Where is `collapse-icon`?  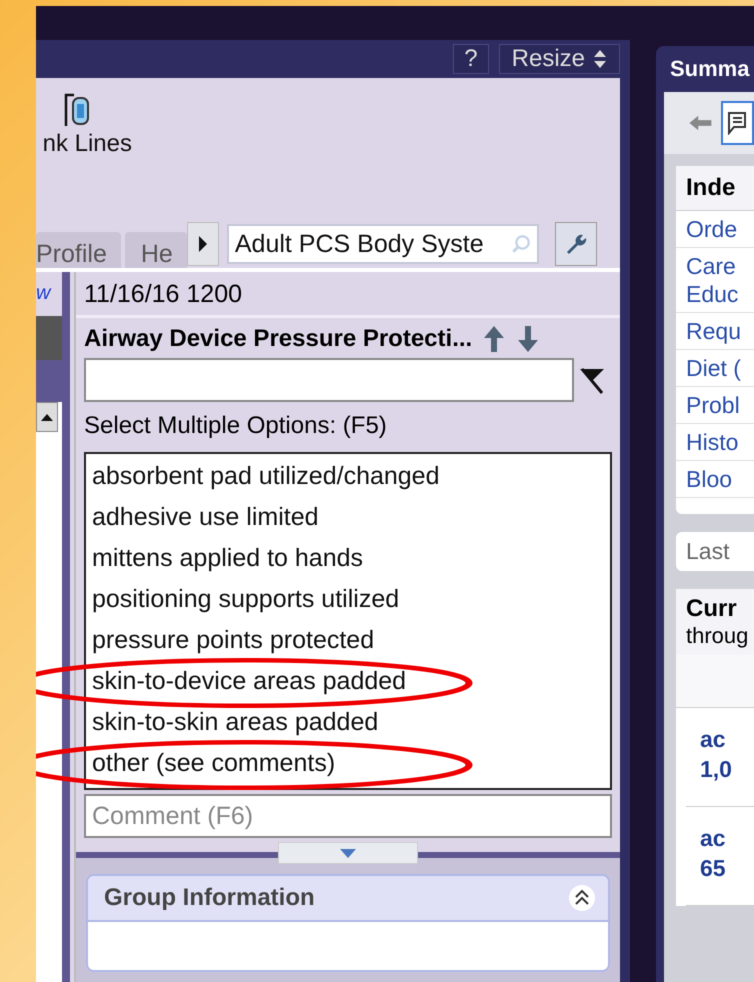
collapse-icon is located at coordinates (582, 898).